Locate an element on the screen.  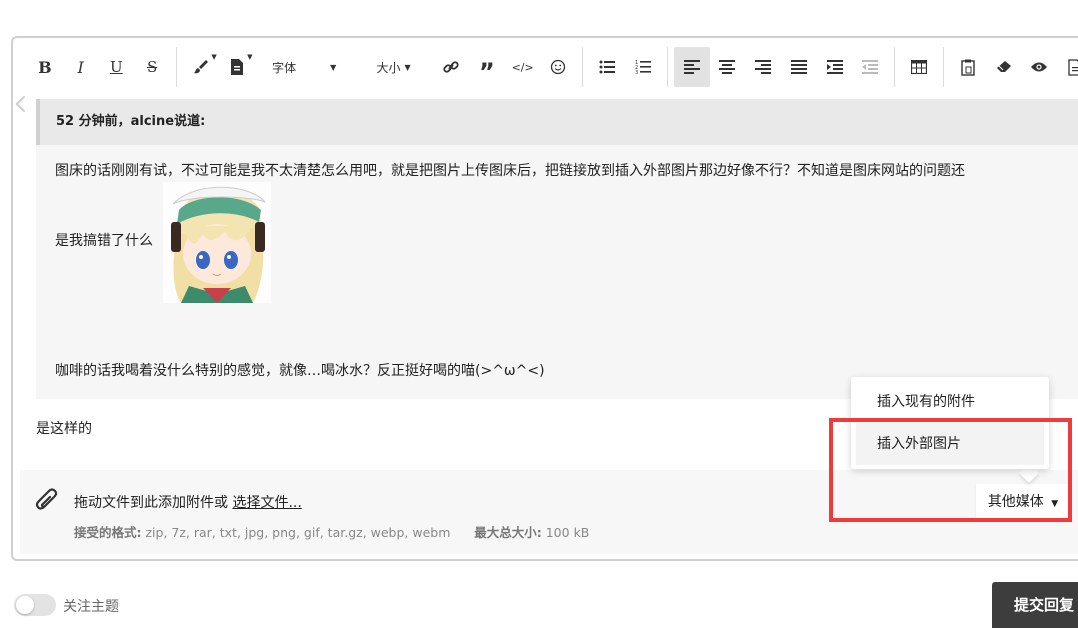
clear-format-button is located at coordinates (1004, 67).